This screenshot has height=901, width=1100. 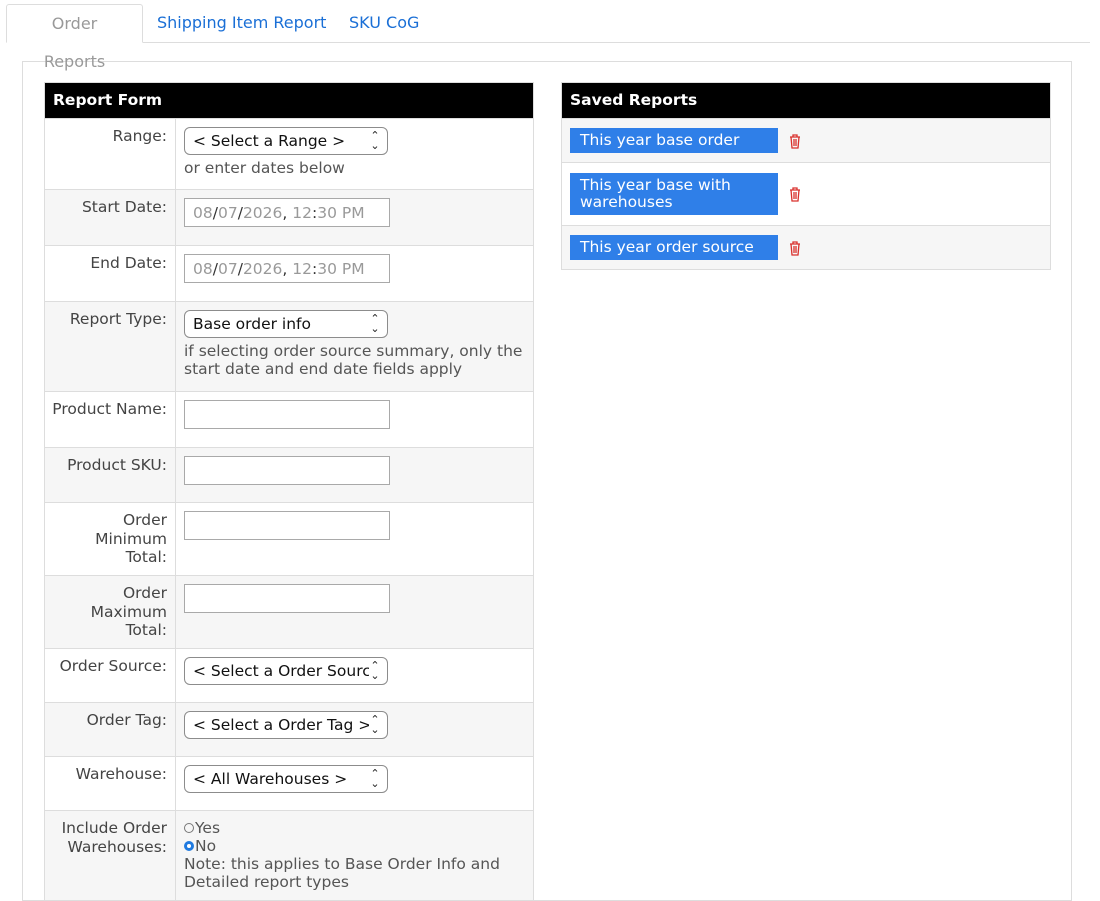 What do you see at coordinates (674, 140) in the screenshot?
I see `saved-report-link: This year base order` at bounding box center [674, 140].